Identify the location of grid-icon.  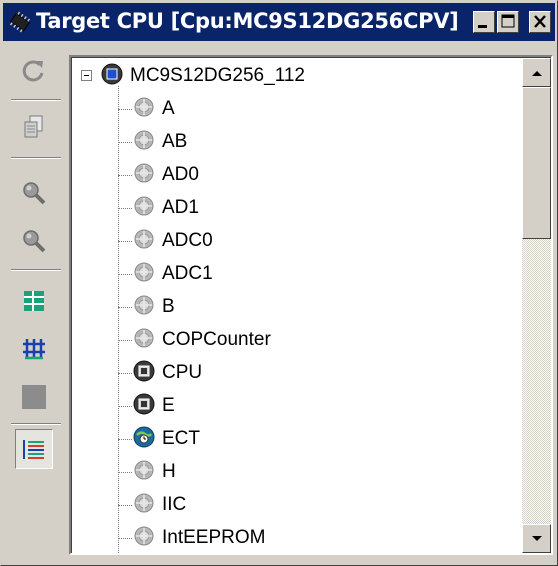
(34, 301).